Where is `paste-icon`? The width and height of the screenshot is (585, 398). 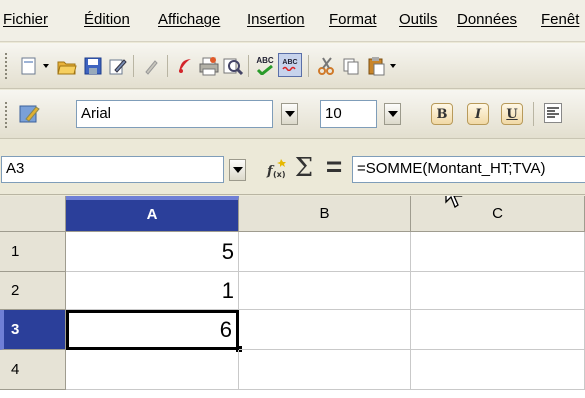 paste-icon is located at coordinates (376, 66).